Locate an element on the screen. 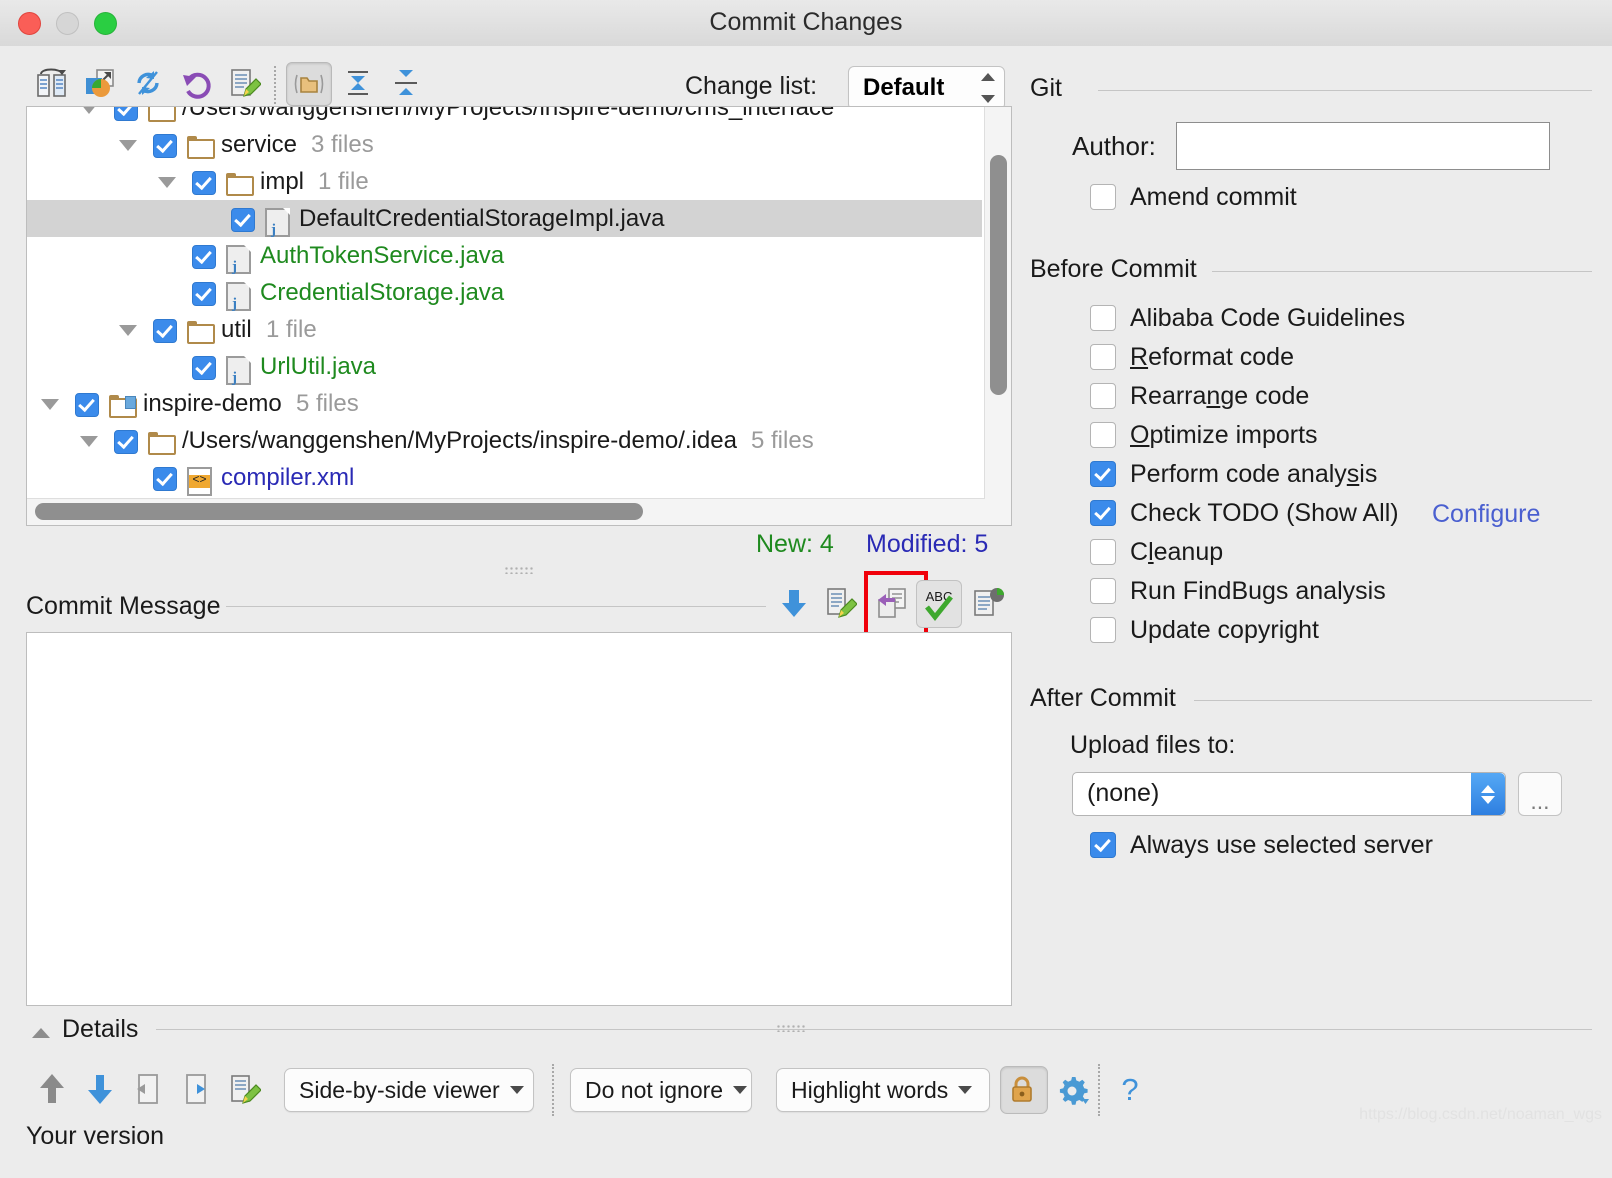 Image resolution: width=1612 pixels, height=1178 pixels. before-commit-option: Optimize imports is located at coordinates (1204, 435).